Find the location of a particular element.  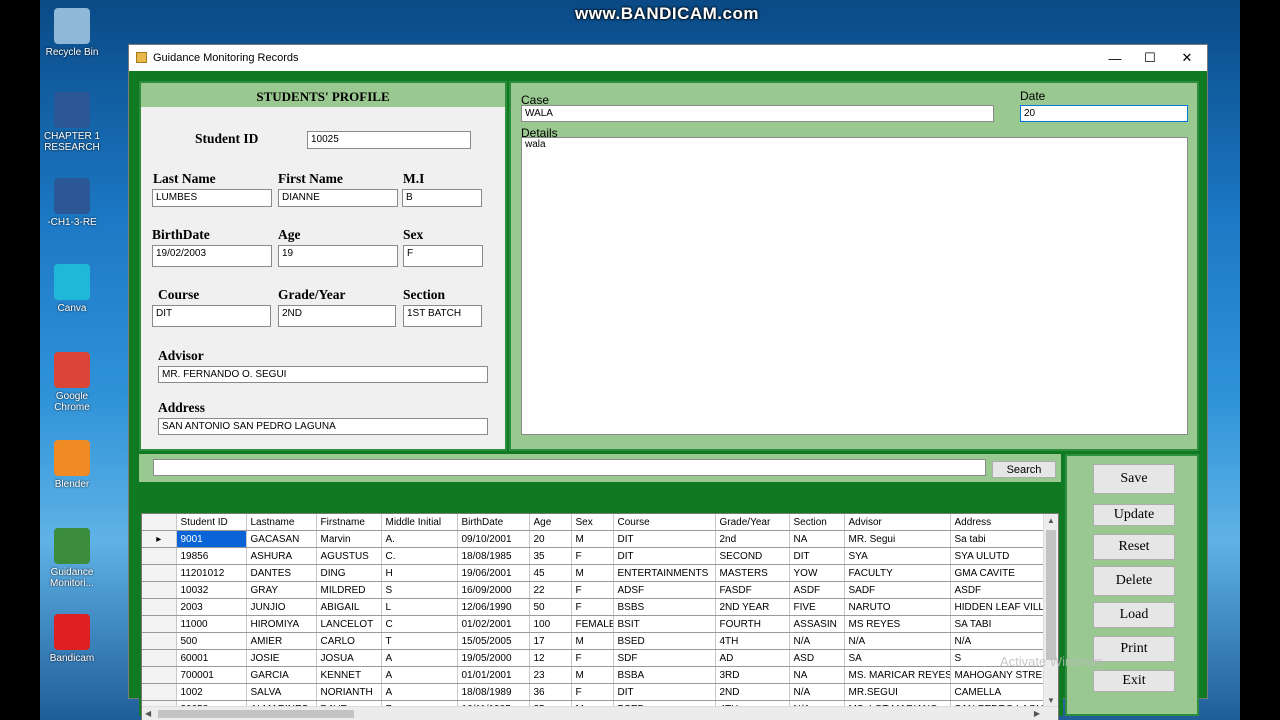

table-cell: 45 is located at coordinates (550, 573).